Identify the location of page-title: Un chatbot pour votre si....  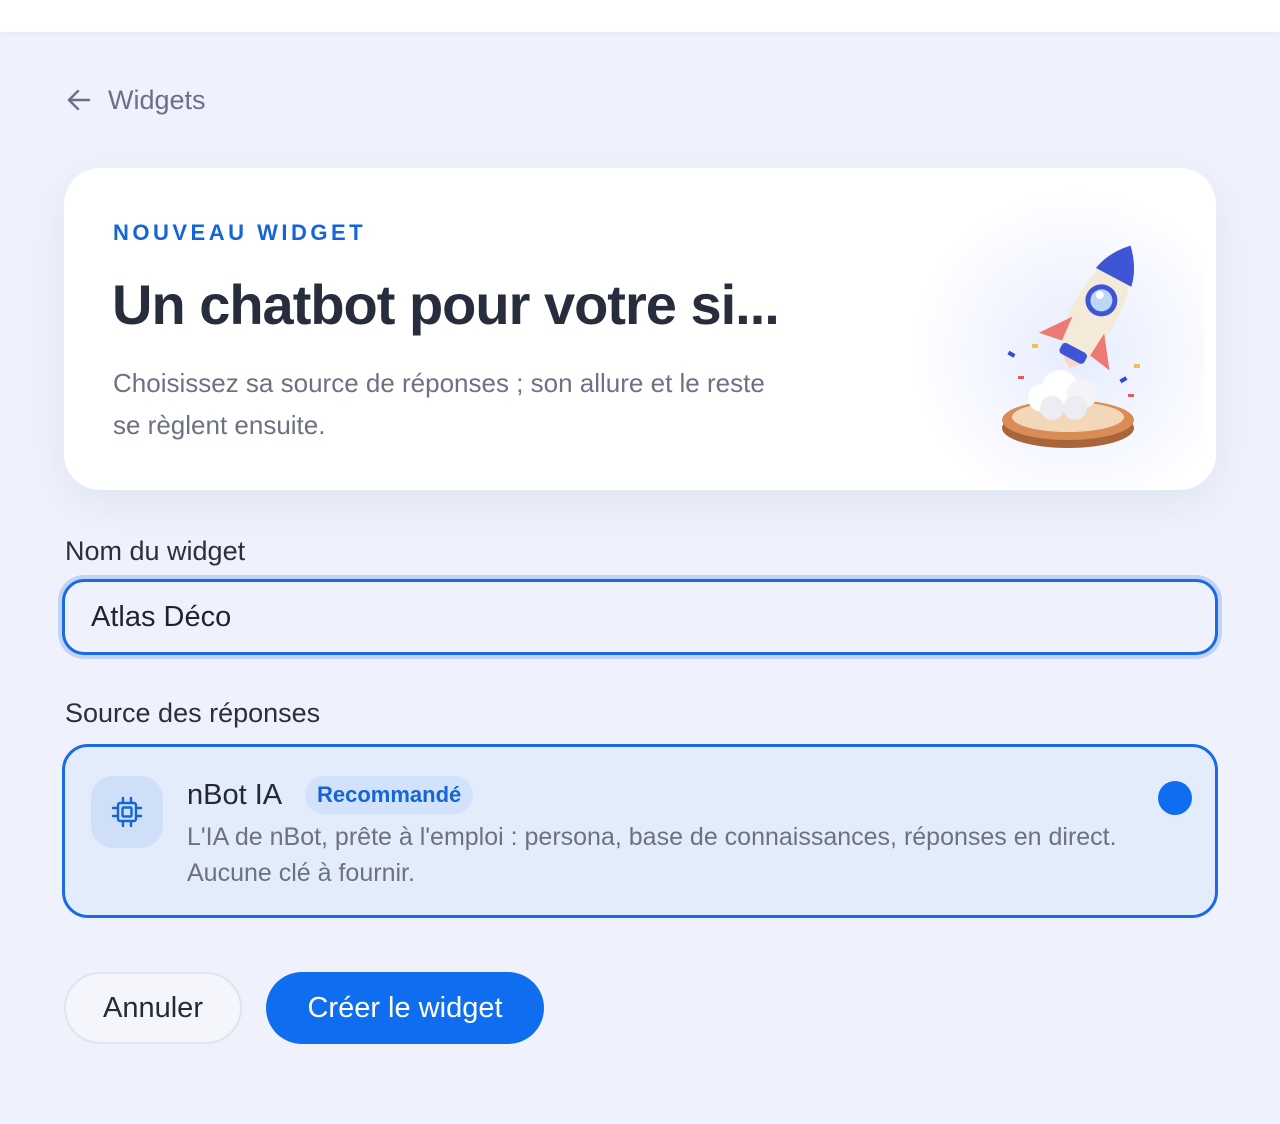
(446, 304).